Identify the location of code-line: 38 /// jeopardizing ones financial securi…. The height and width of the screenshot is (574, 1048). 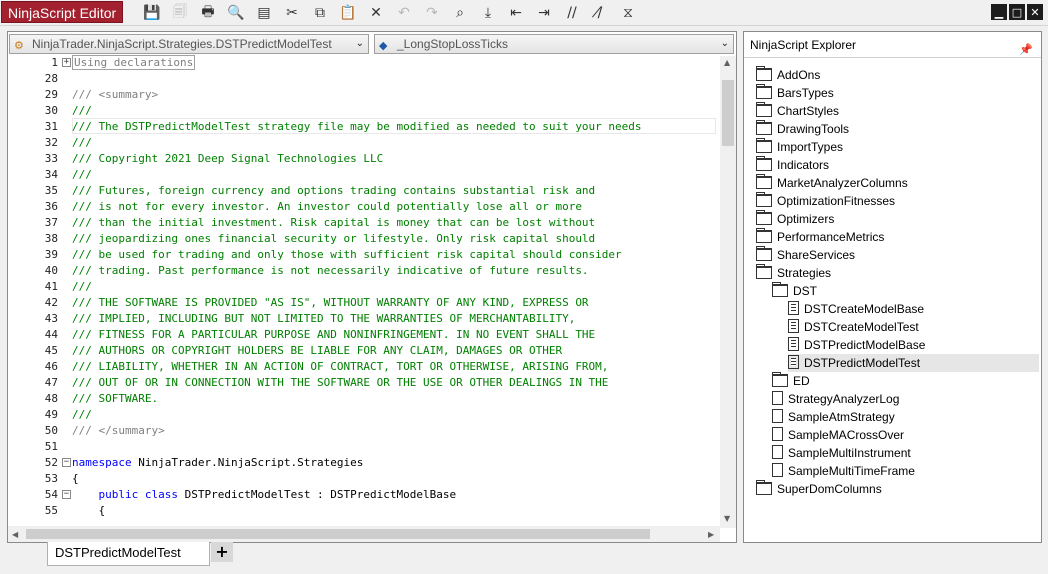
(362, 239).